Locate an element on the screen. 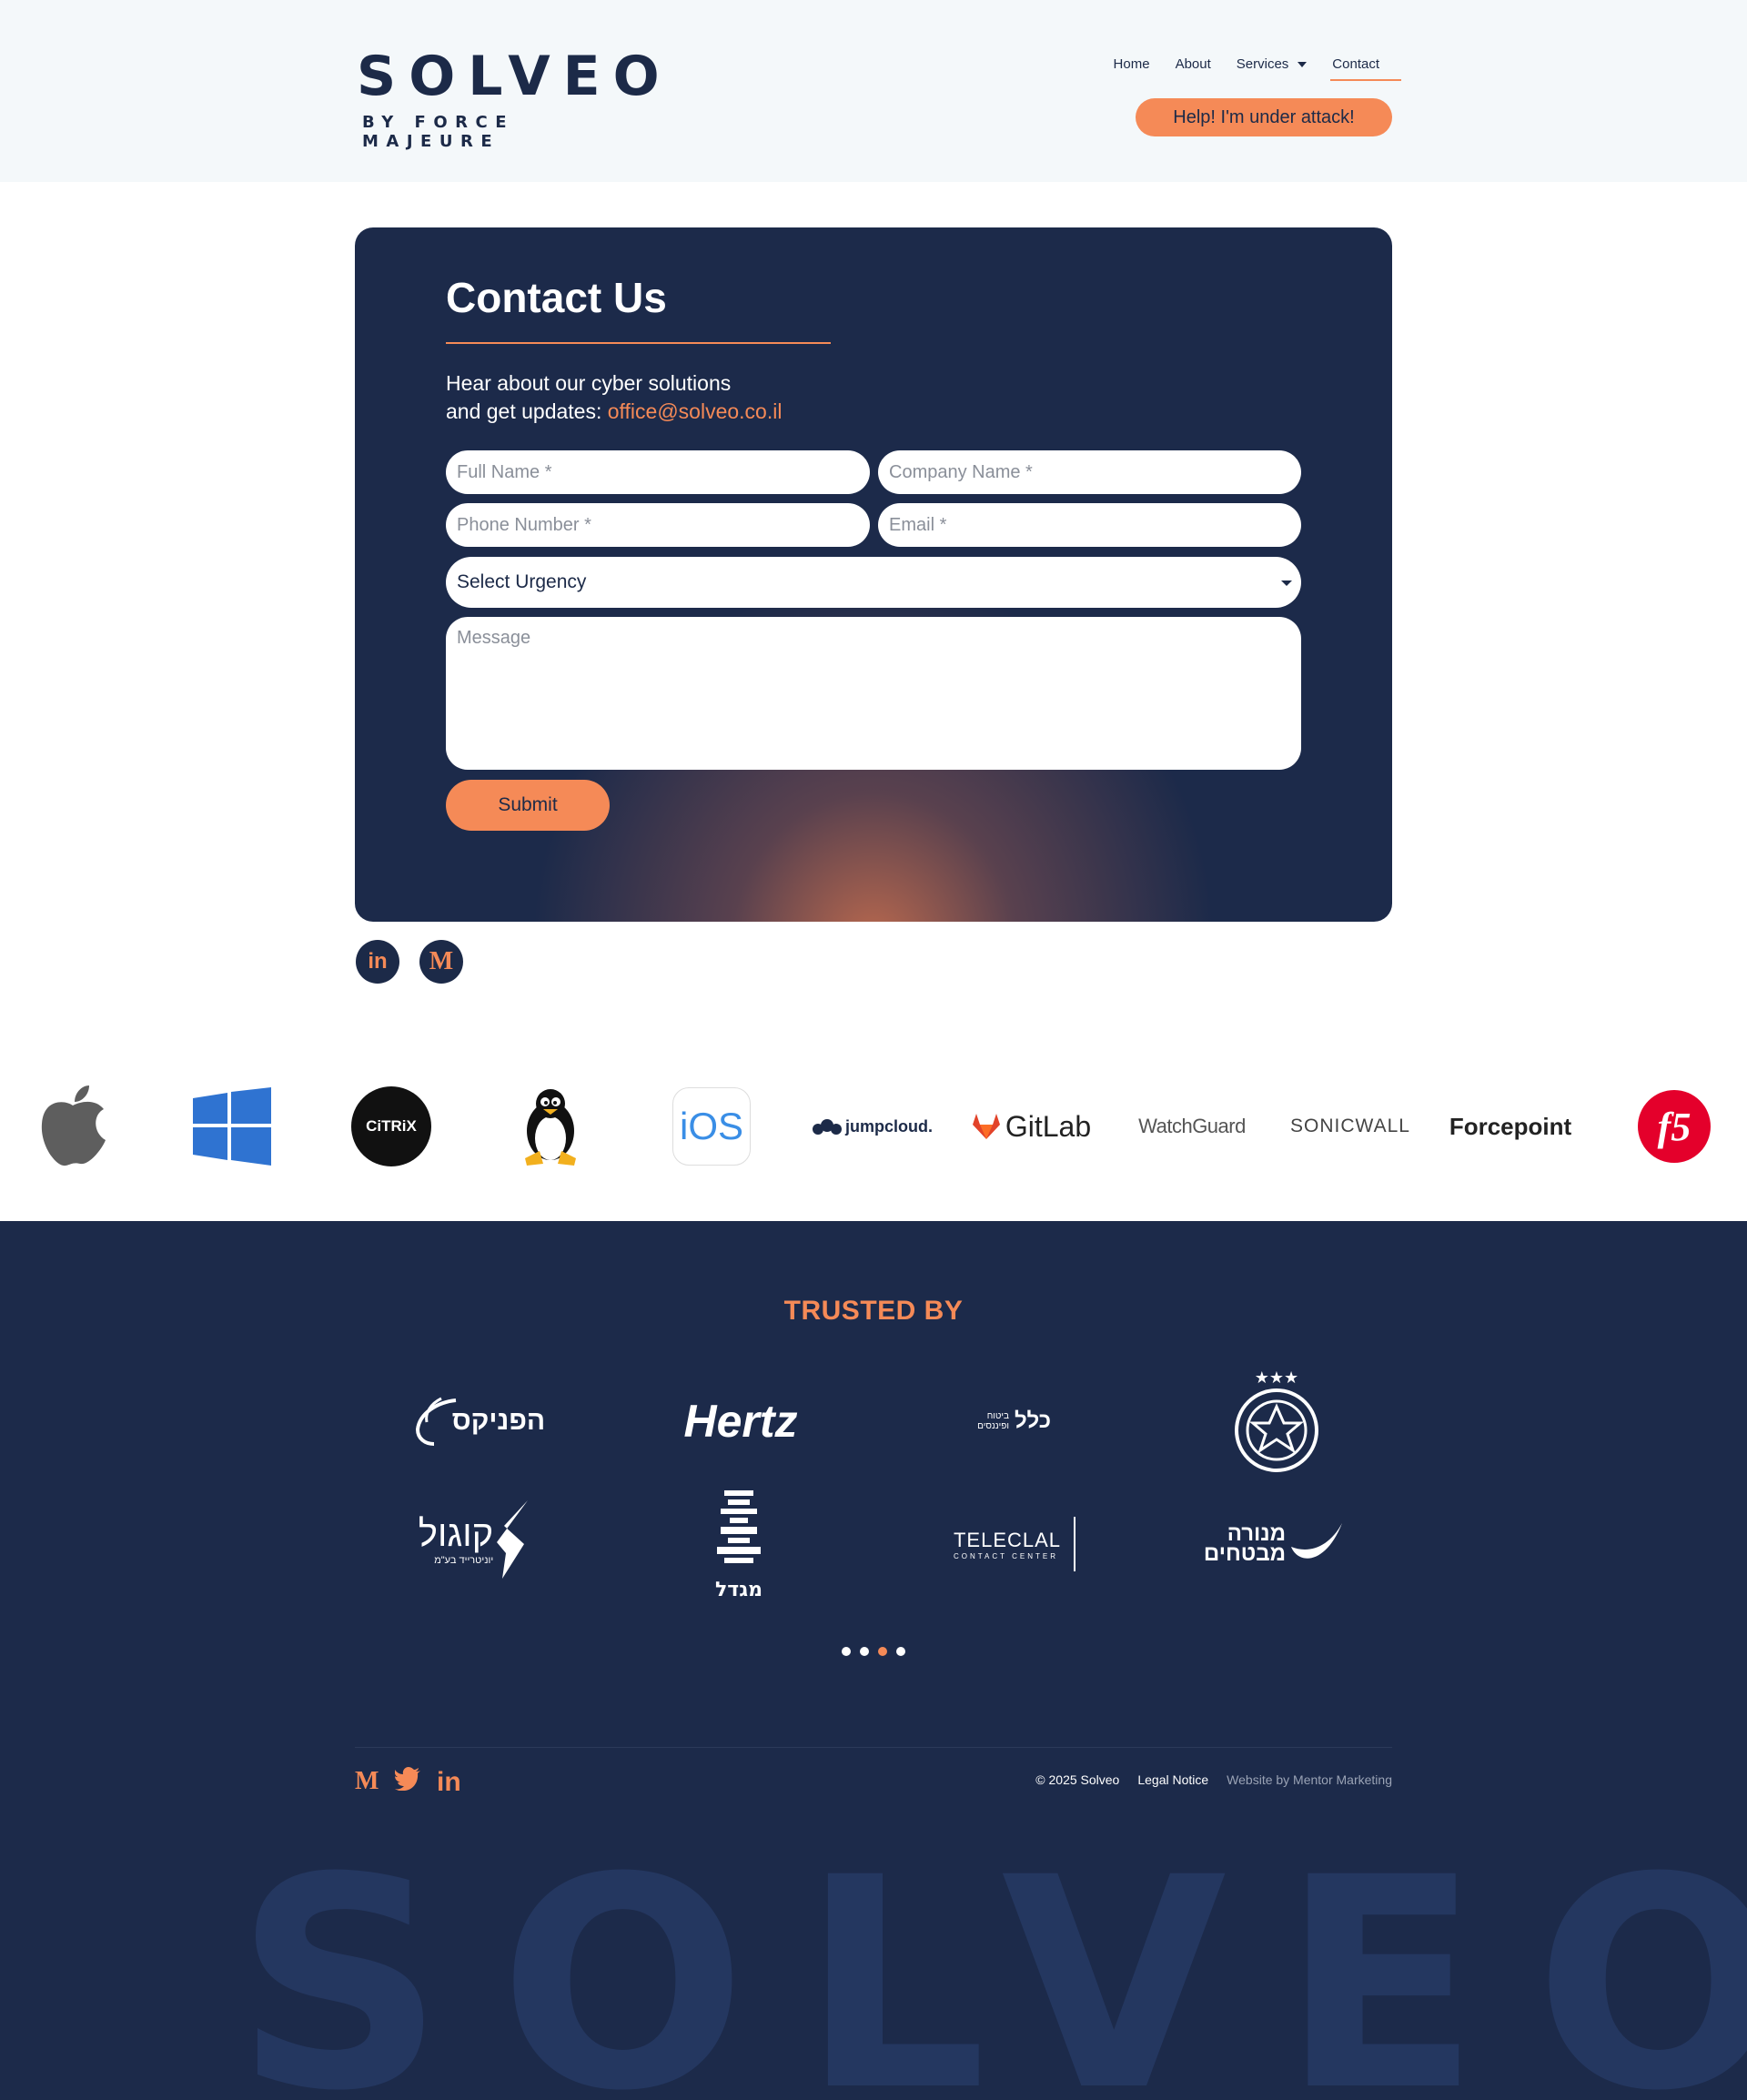 The height and width of the screenshot is (2100, 1747). forcepoint-logo: Forcepoint is located at coordinates (1511, 1126).